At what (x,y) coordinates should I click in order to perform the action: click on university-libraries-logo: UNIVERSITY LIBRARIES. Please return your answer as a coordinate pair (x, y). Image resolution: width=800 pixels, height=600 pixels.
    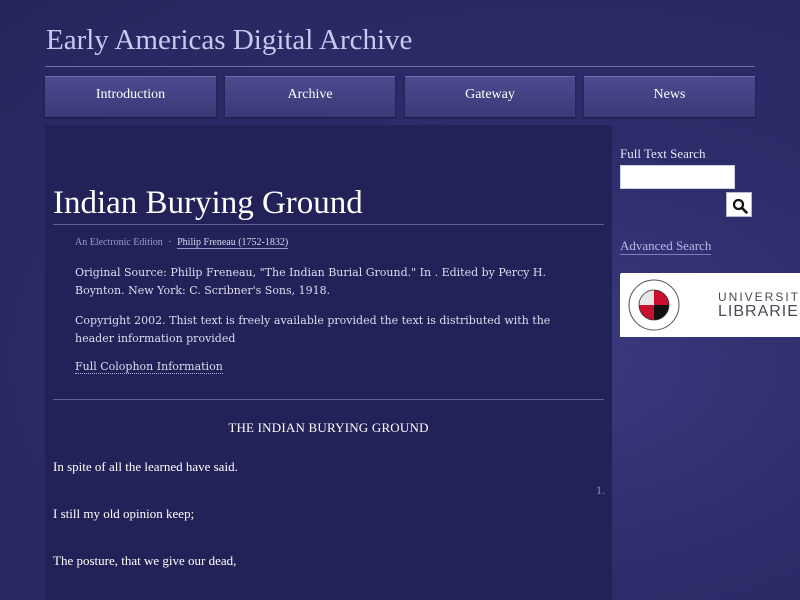
    Looking at the image, I should click on (710, 305).